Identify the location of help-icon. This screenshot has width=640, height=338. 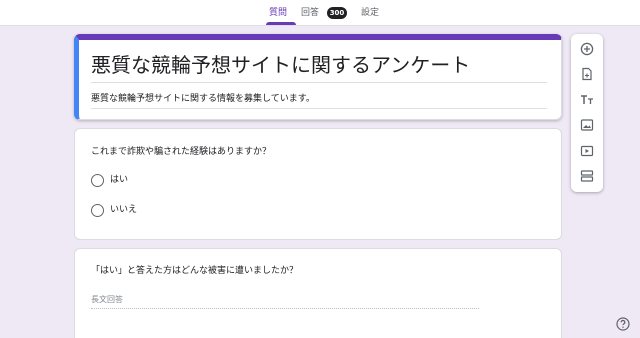
(623, 324).